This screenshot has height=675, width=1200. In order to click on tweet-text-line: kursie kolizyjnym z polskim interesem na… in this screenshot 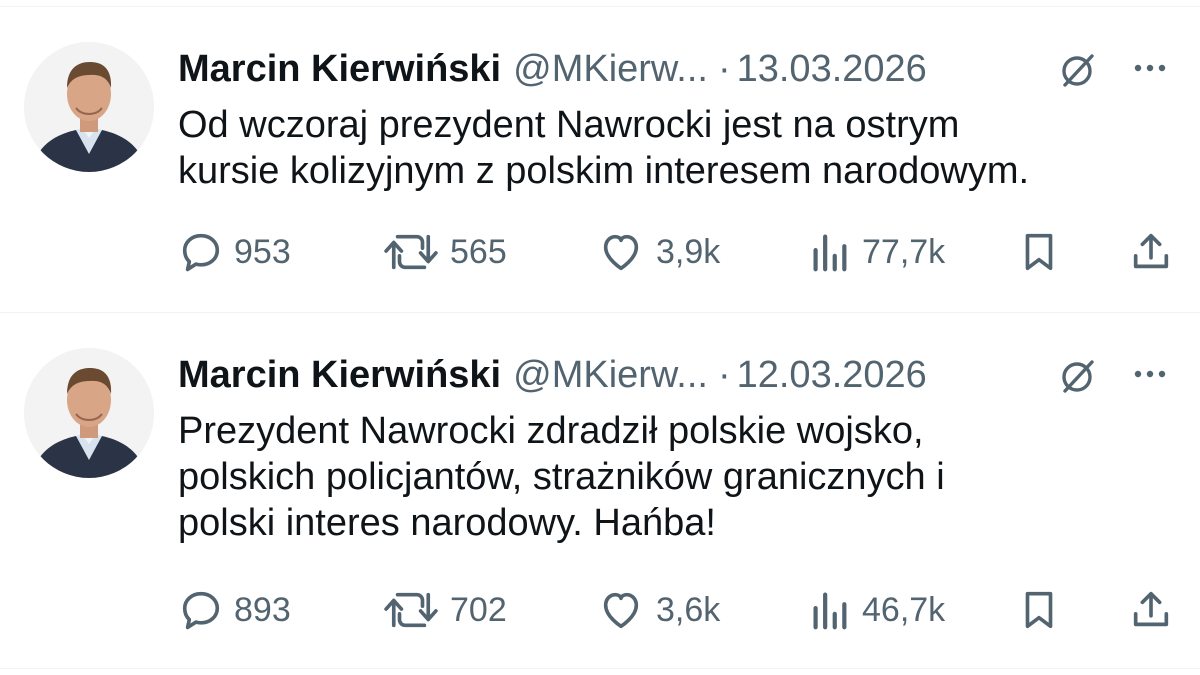, I will do `click(604, 171)`.